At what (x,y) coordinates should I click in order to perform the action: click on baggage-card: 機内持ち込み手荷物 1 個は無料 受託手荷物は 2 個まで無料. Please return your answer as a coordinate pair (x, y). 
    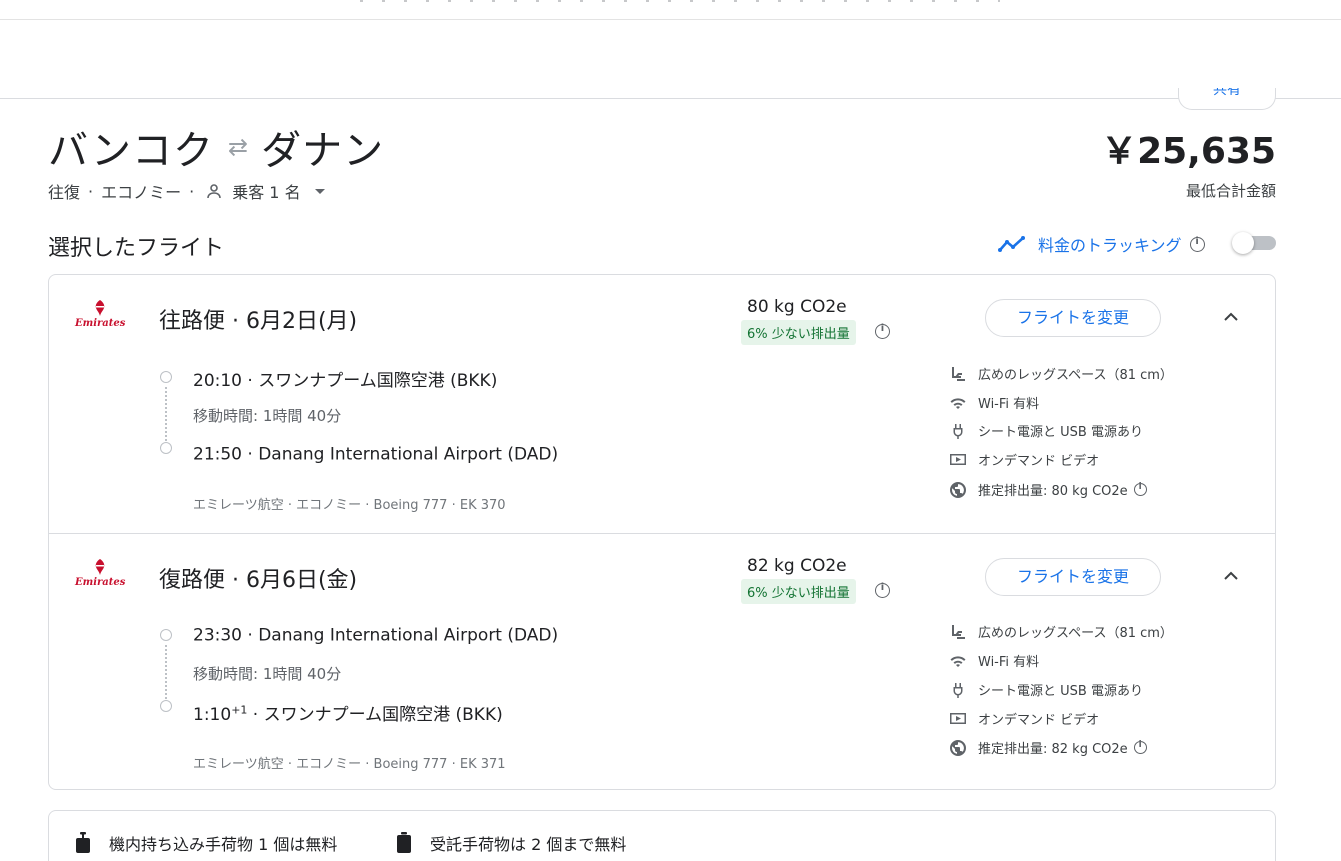
    Looking at the image, I should click on (662, 835).